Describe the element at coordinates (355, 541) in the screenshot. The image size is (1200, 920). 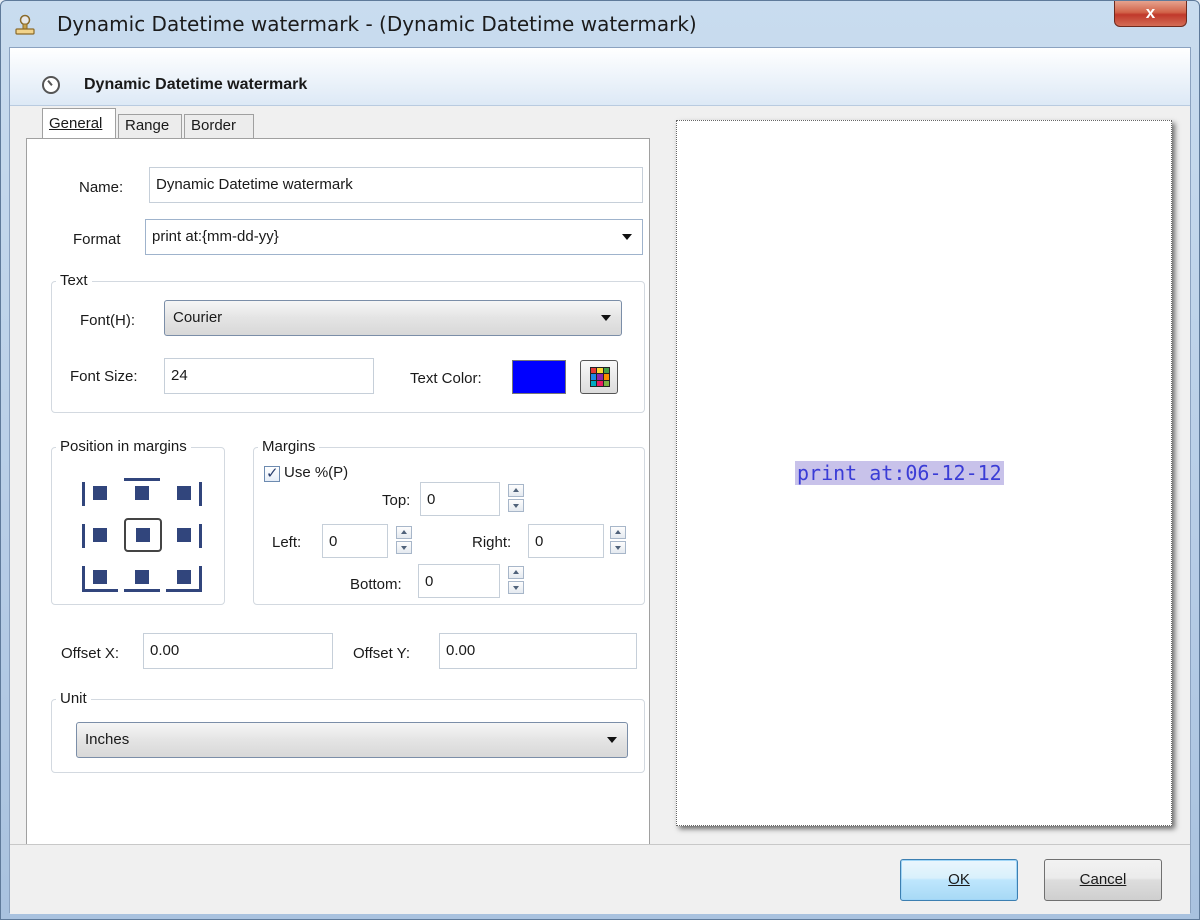
I see `left-margin-field: 0` at that location.